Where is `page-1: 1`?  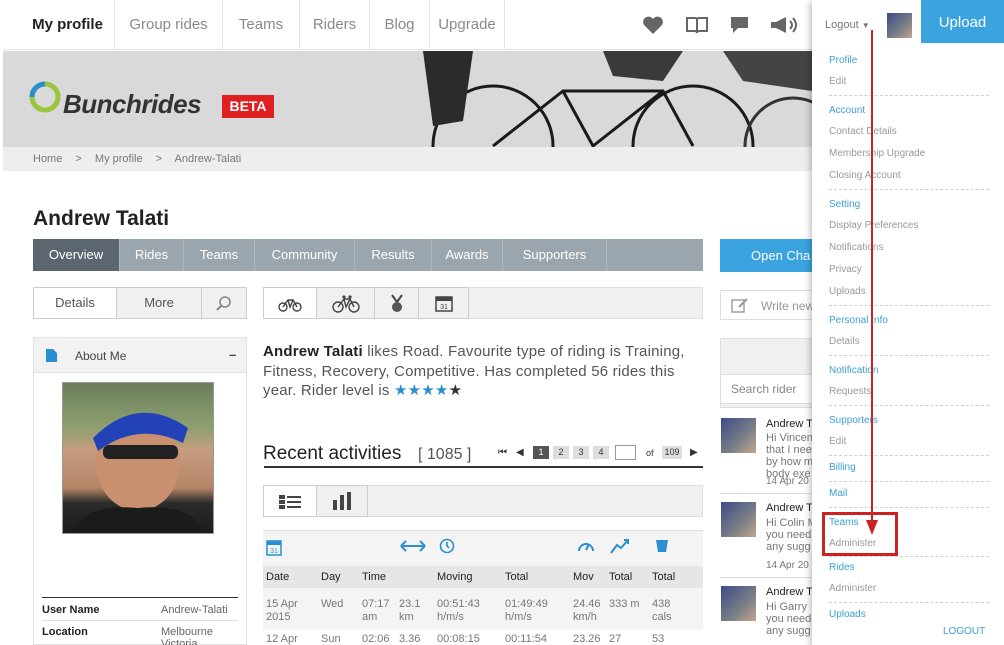 page-1: 1 is located at coordinates (541, 452).